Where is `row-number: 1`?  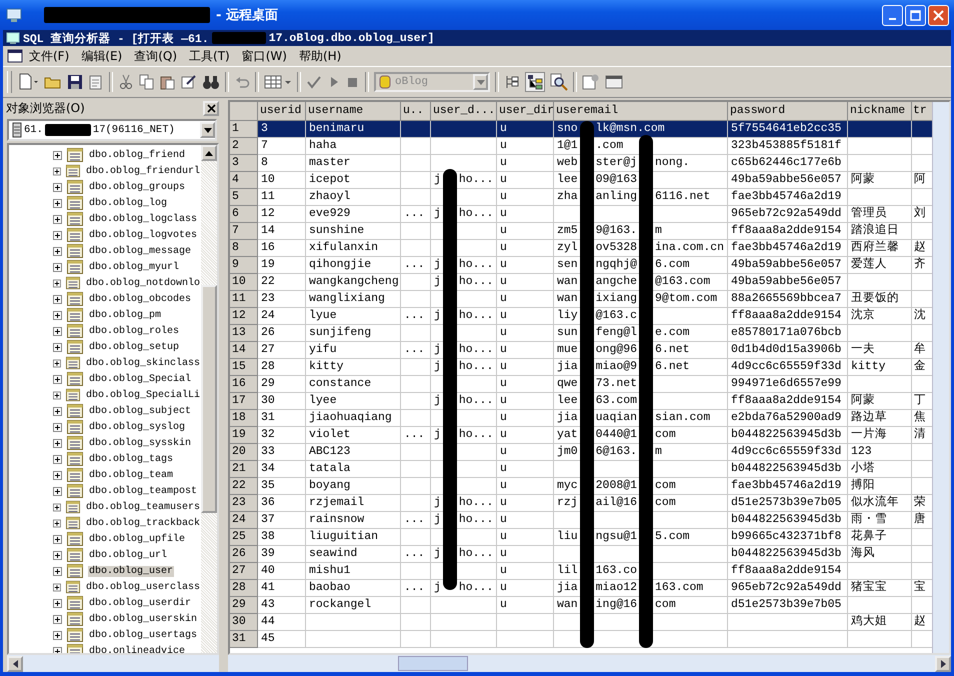
row-number: 1 is located at coordinates (244, 129).